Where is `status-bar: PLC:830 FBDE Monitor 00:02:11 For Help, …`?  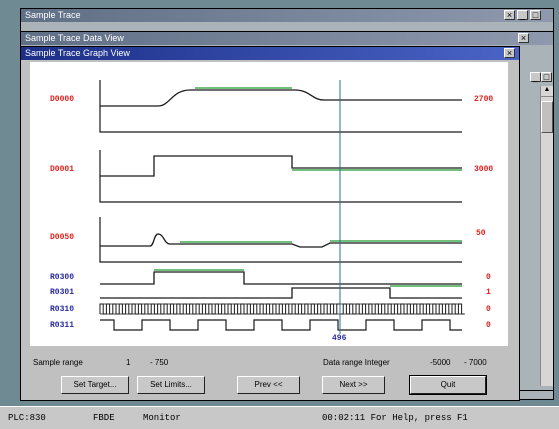
status-bar: PLC:830 FBDE Monitor 00:02:11 For Help, … is located at coordinates (279, 417).